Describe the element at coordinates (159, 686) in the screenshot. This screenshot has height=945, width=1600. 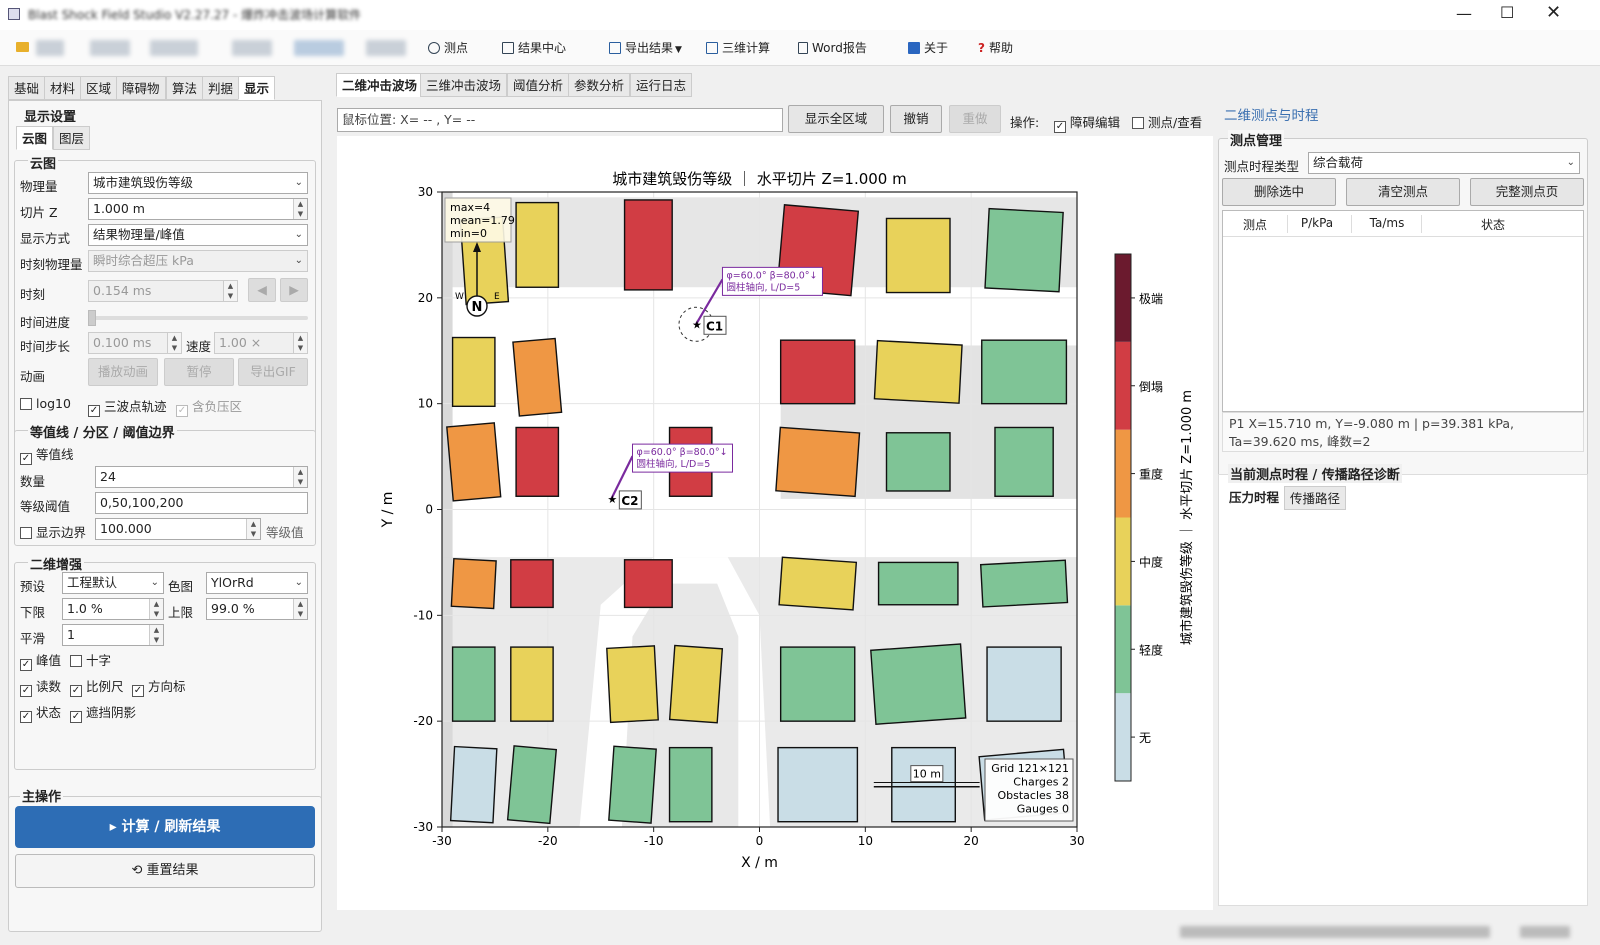
I see `compass-checkbox: ✓ 方向标` at that location.